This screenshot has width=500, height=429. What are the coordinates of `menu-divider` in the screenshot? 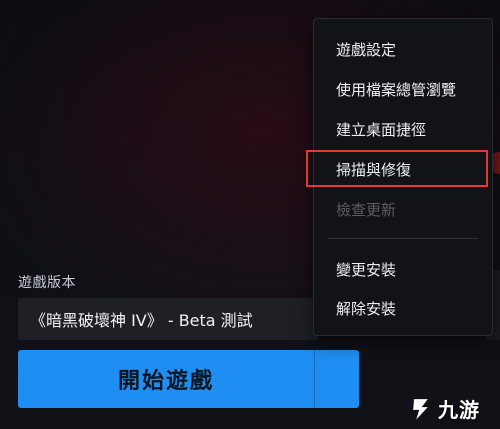 It's located at (403, 238).